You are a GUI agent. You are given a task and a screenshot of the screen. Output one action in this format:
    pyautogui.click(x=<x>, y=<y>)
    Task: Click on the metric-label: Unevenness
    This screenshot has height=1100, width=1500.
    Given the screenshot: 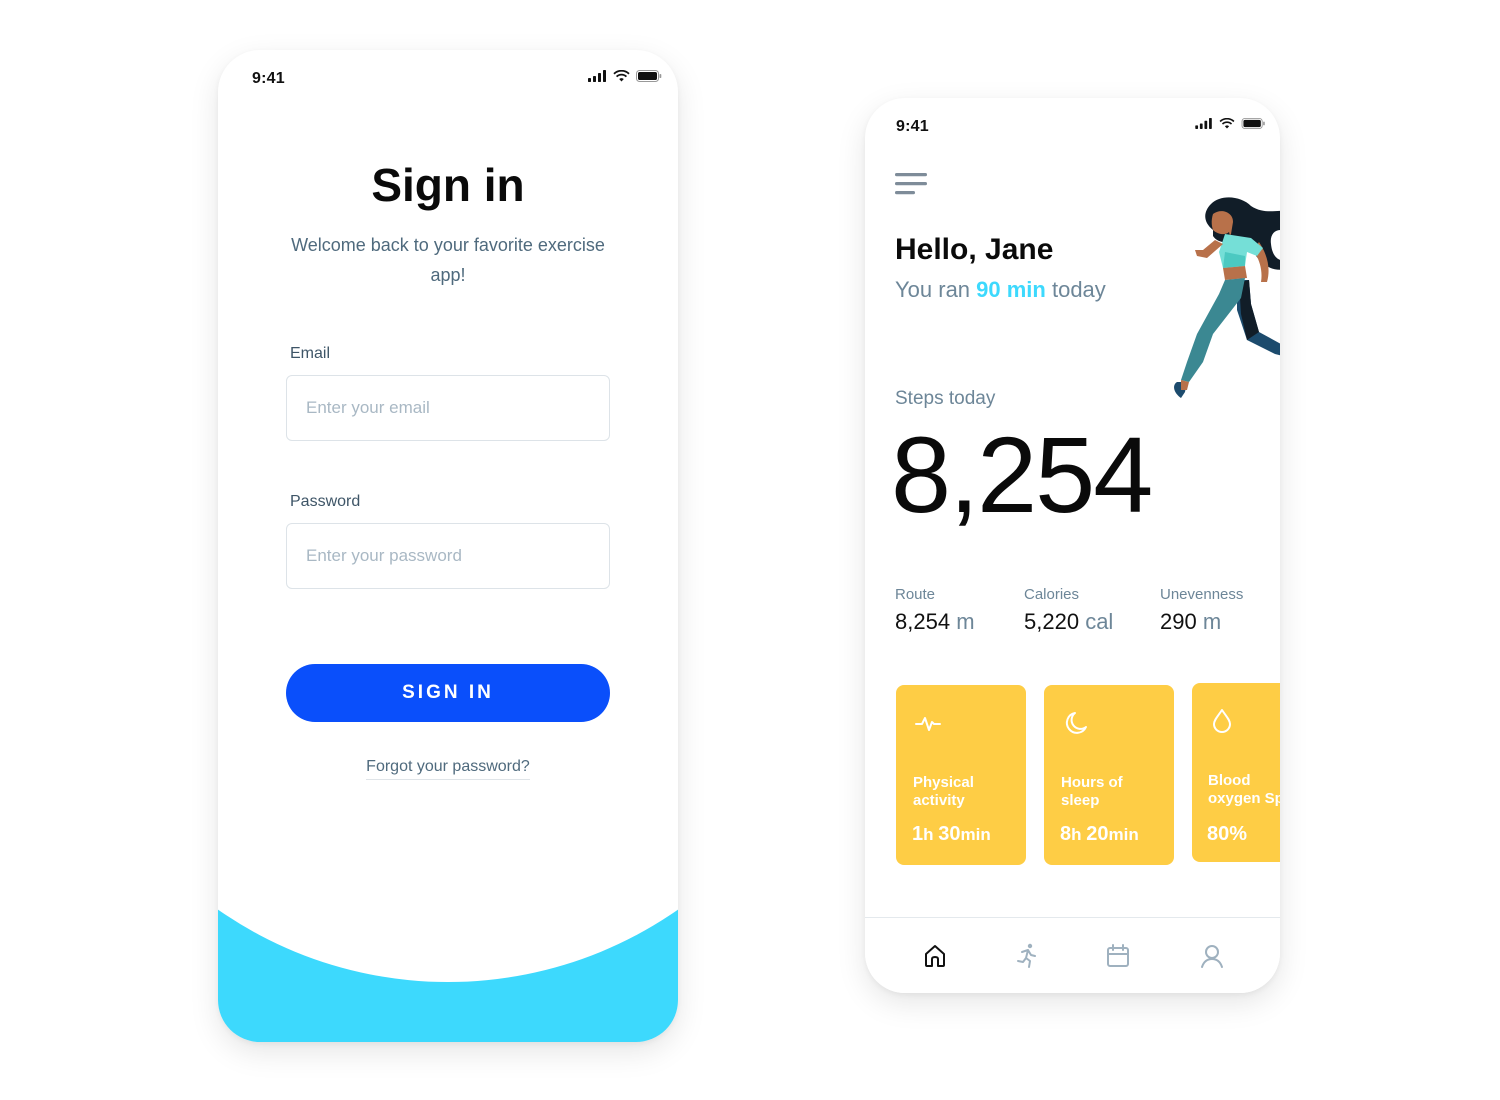 What is the action you would take?
    pyautogui.click(x=1202, y=594)
    